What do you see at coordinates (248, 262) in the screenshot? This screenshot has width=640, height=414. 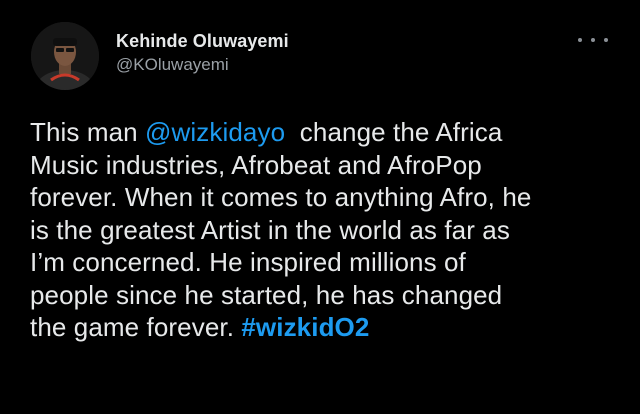 I see `tweet-line: I’m concerned. He inspired millions of` at bounding box center [248, 262].